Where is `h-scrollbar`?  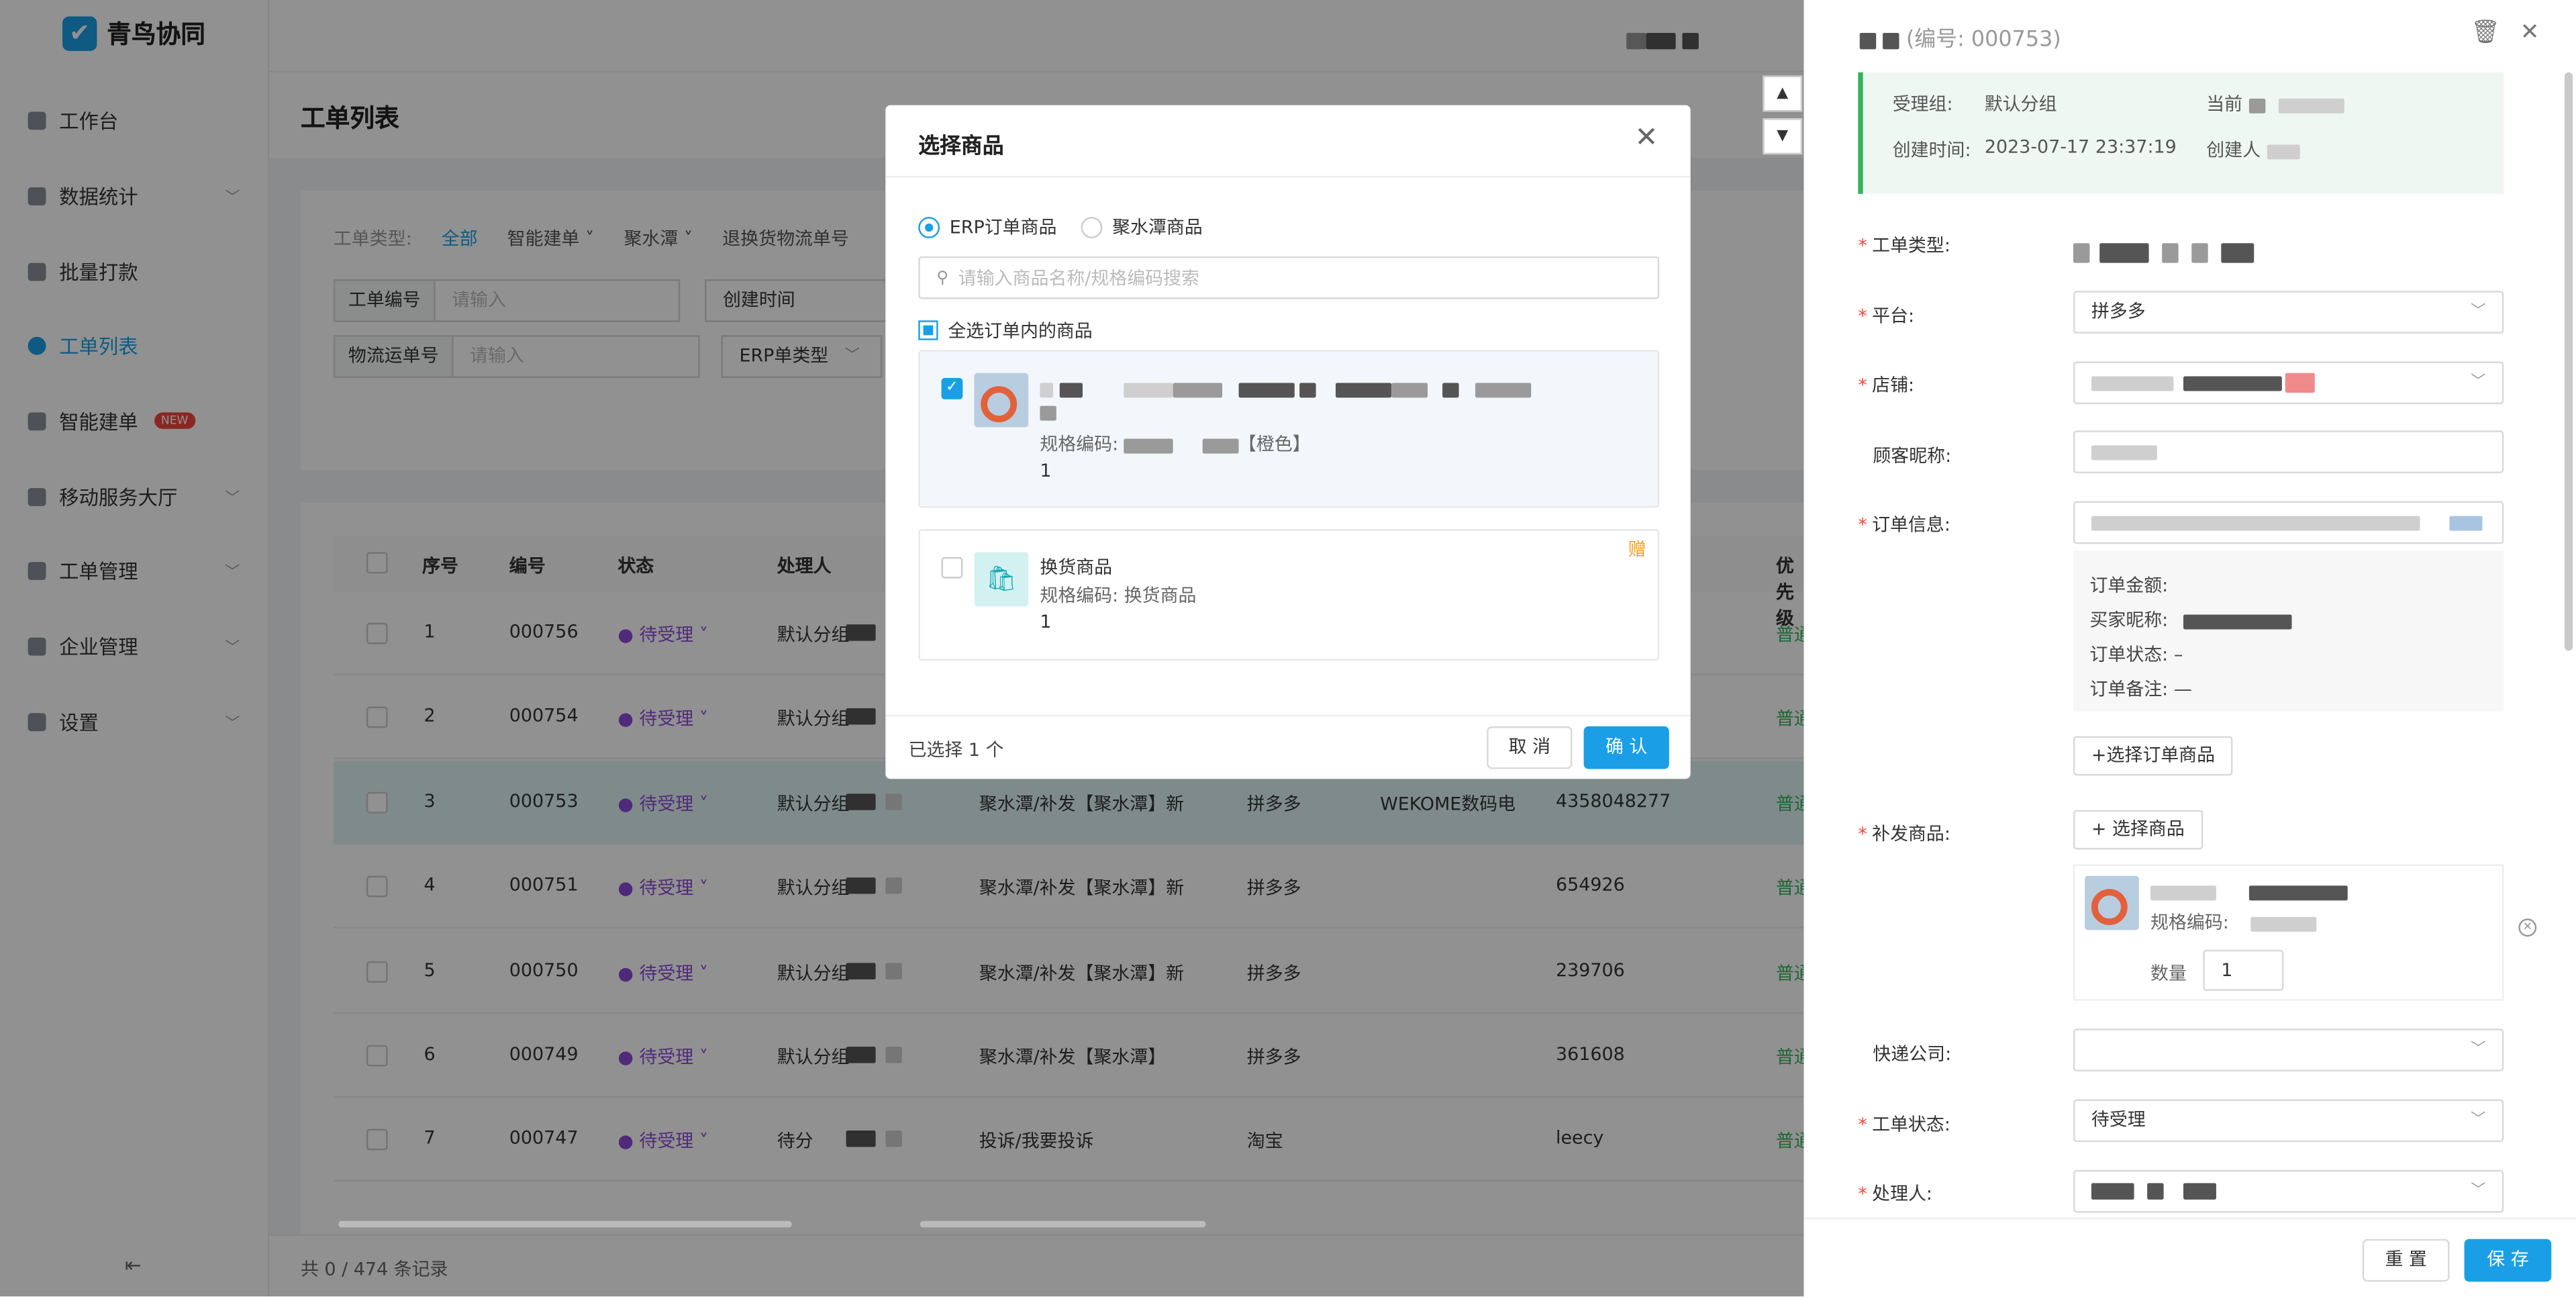 h-scrollbar is located at coordinates (565, 1224).